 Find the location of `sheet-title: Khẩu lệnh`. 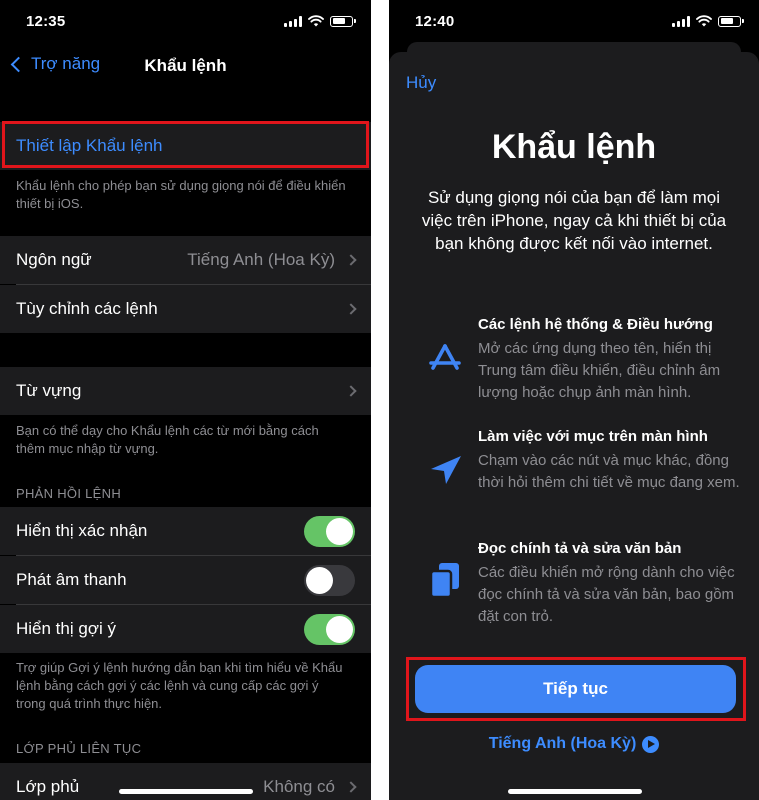

sheet-title: Khẩu lệnh is located at coordinates (574, 147).